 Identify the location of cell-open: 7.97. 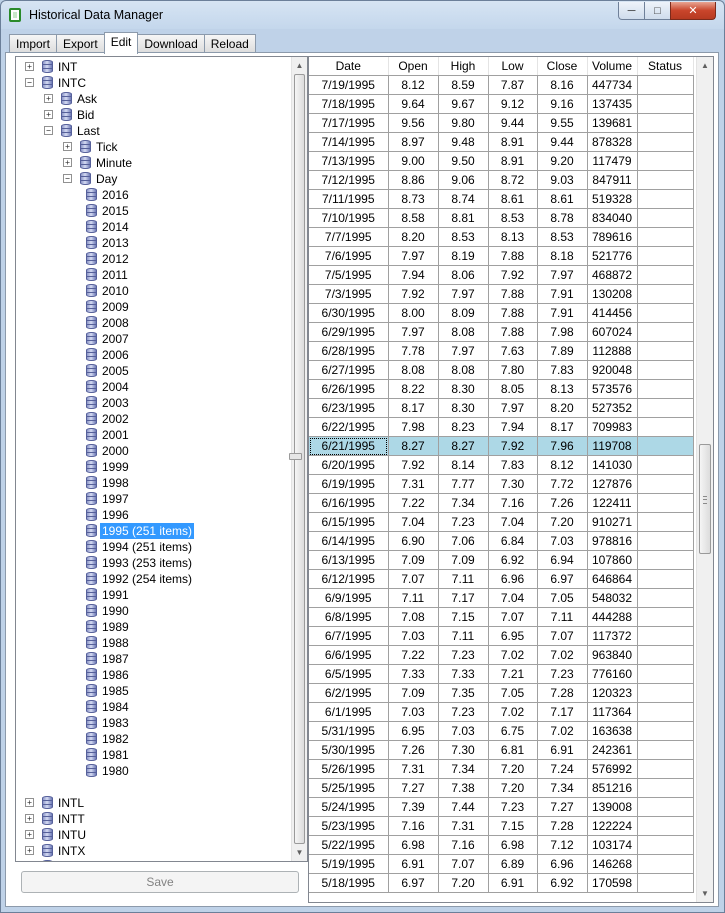
(413, 332).